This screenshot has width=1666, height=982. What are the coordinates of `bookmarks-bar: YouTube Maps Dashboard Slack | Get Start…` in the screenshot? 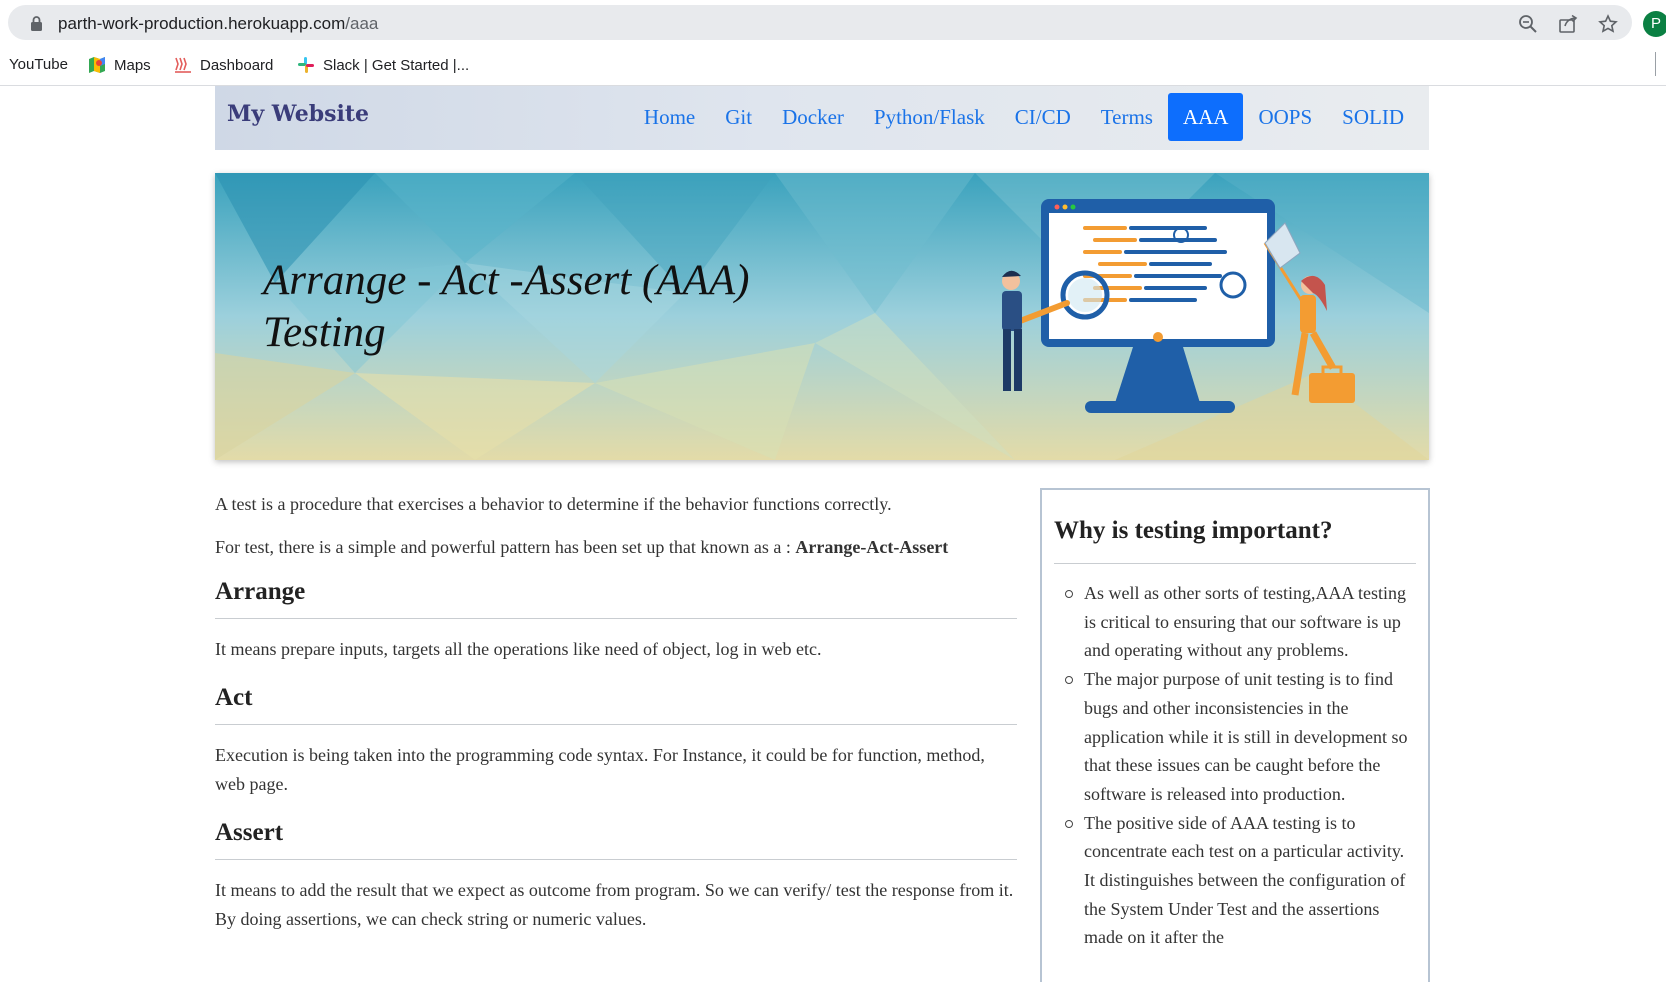 It's located at (833, 65).